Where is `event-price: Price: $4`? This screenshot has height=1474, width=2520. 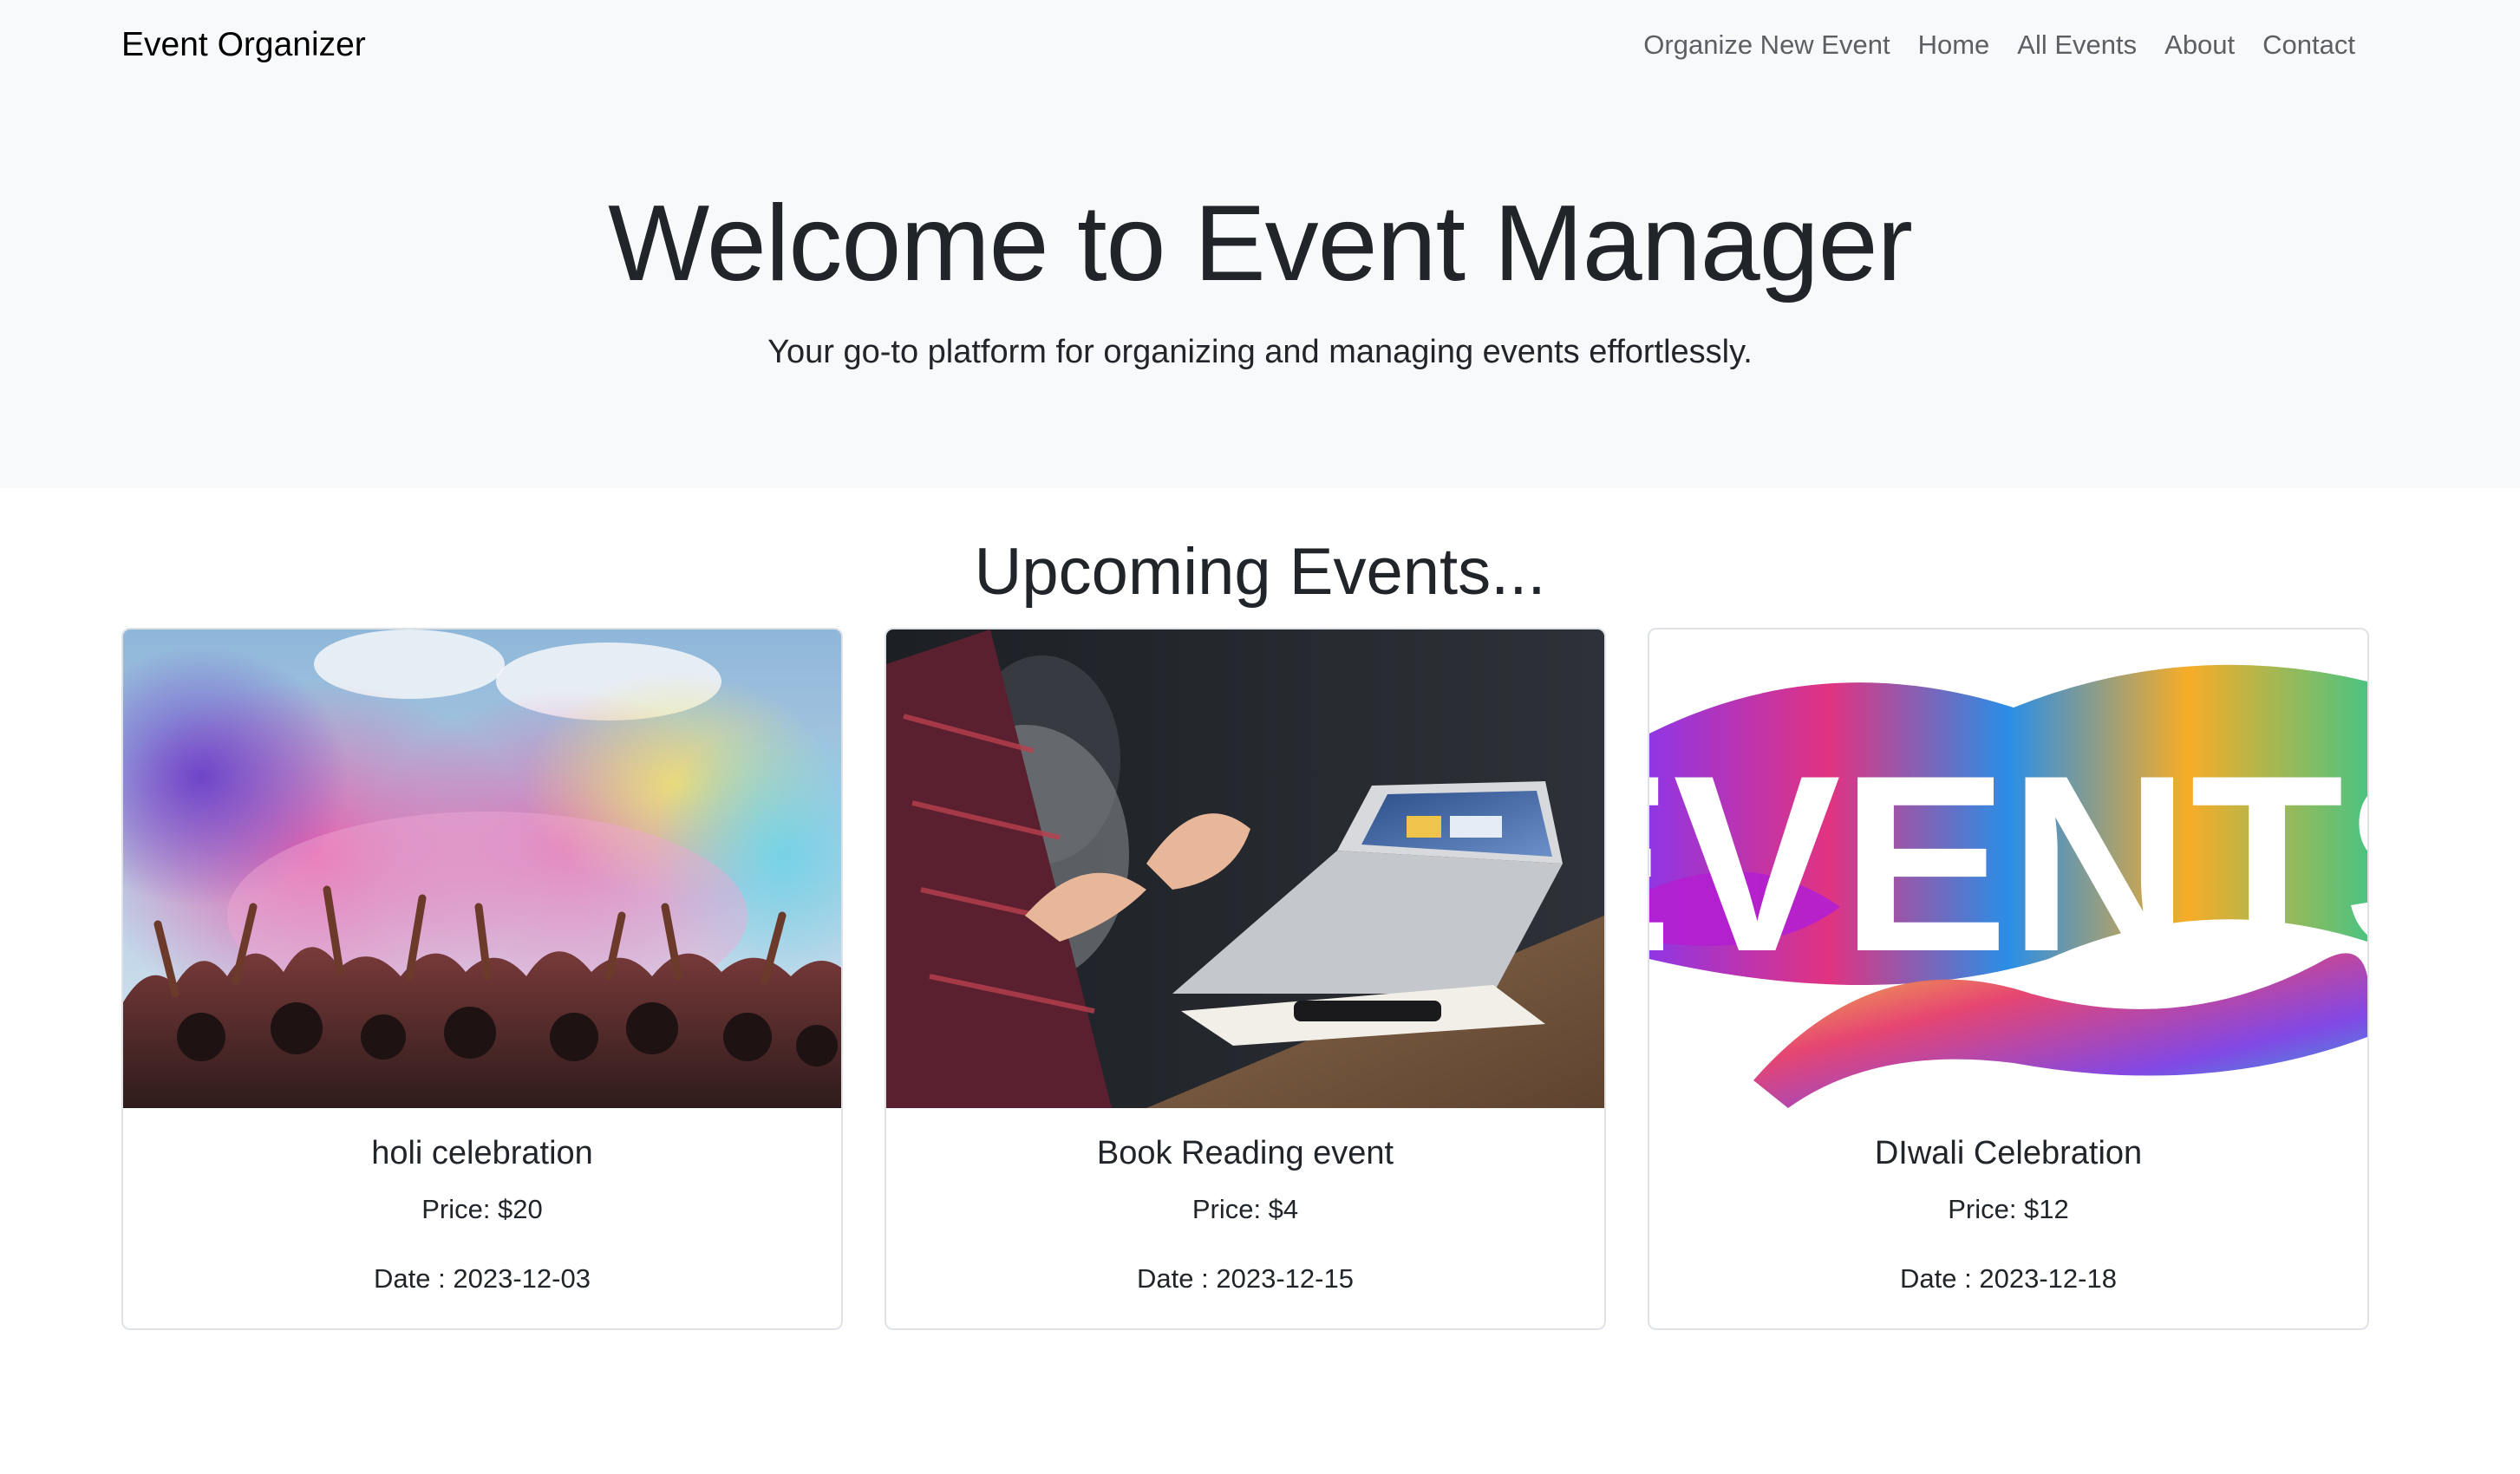
event-price: Price: $4 is located at coordinates (1245, 1209).